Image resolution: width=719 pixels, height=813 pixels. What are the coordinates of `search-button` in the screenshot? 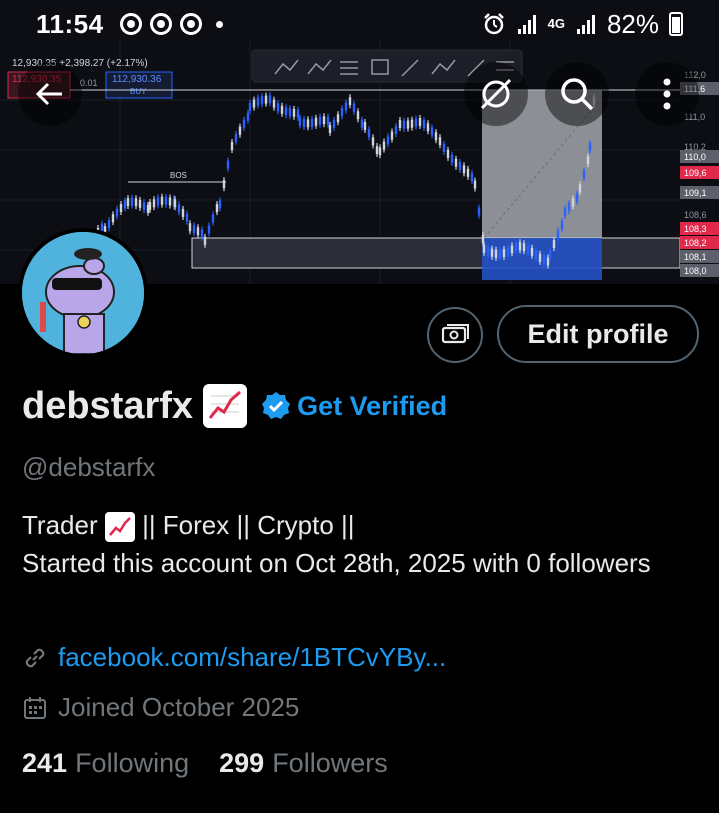 It's located at (577, 94).